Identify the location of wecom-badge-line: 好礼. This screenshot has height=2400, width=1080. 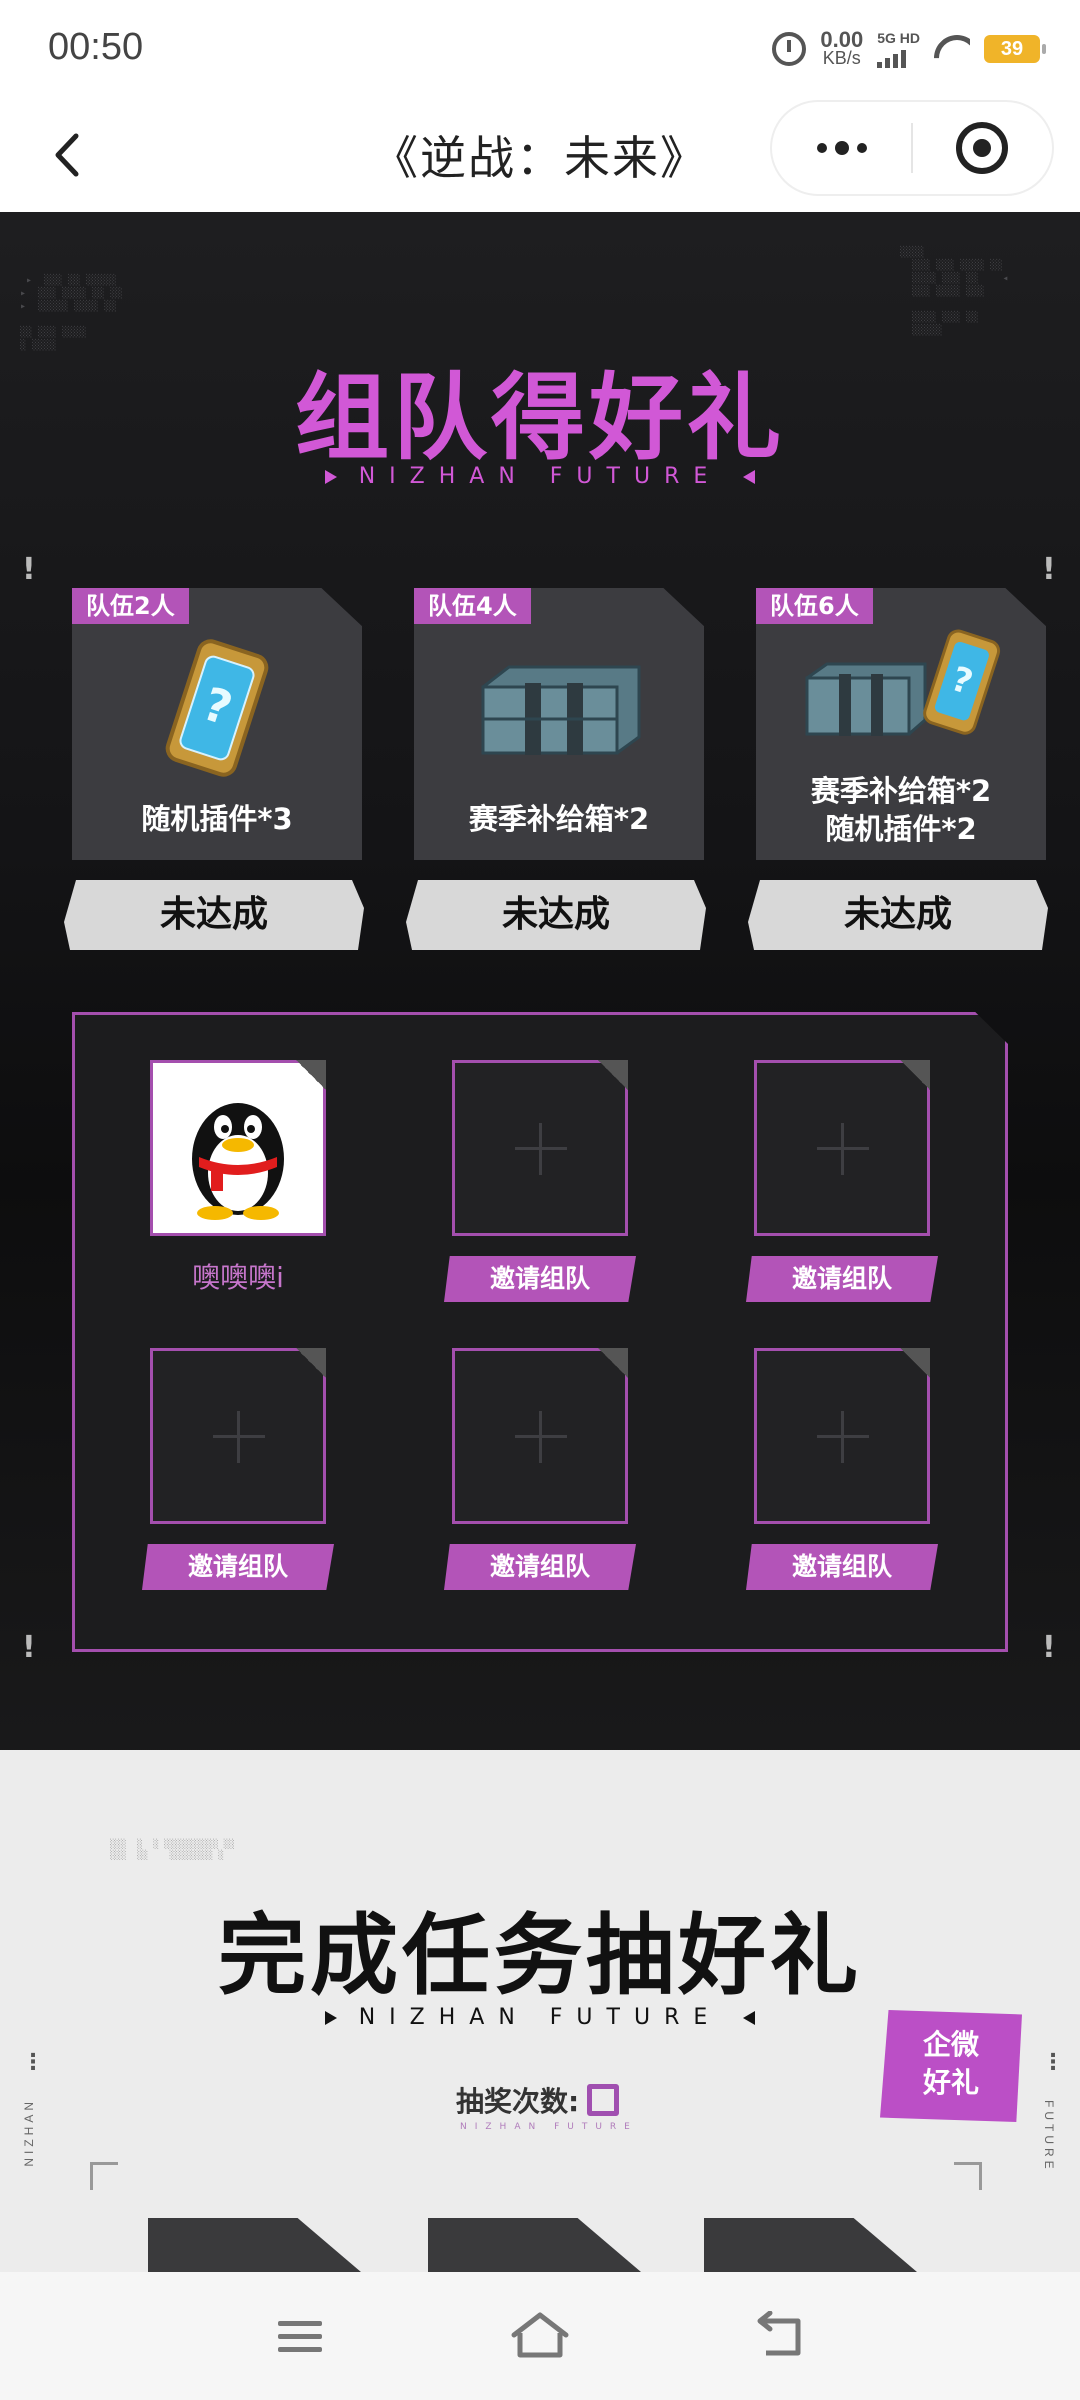
(950, 2082).